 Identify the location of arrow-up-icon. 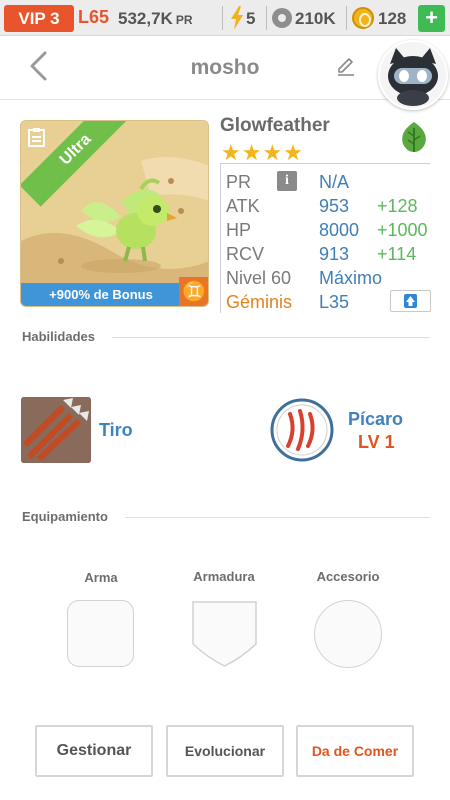
(410, 301).